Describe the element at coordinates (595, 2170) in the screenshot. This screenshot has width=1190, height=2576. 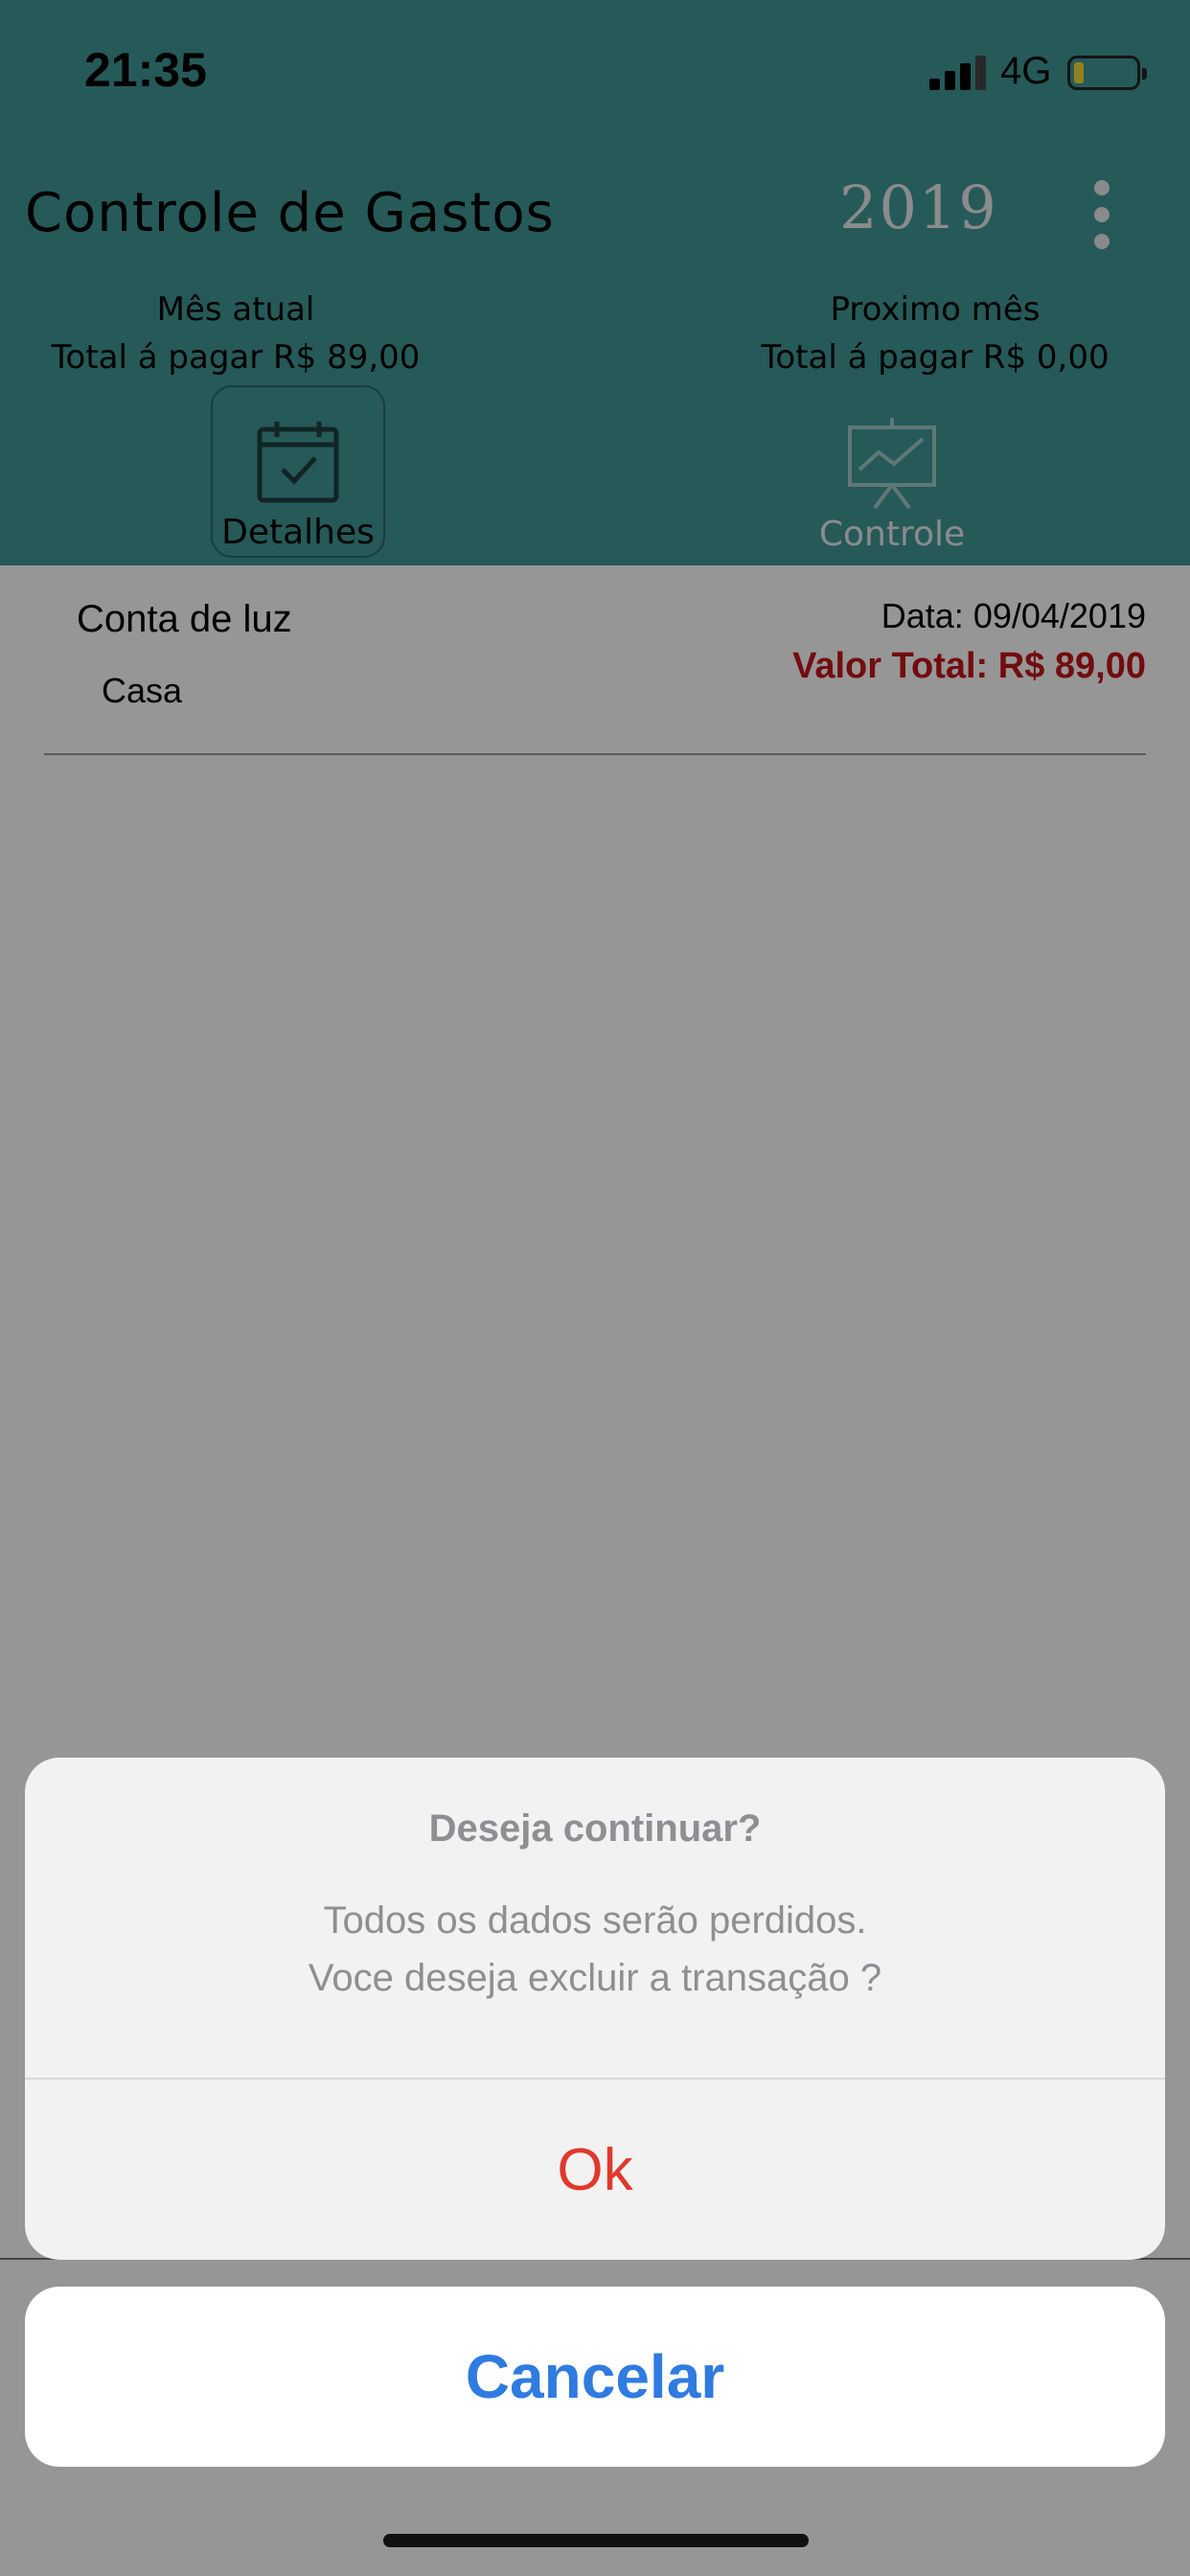
I see `ok-button: Ok` at that location.